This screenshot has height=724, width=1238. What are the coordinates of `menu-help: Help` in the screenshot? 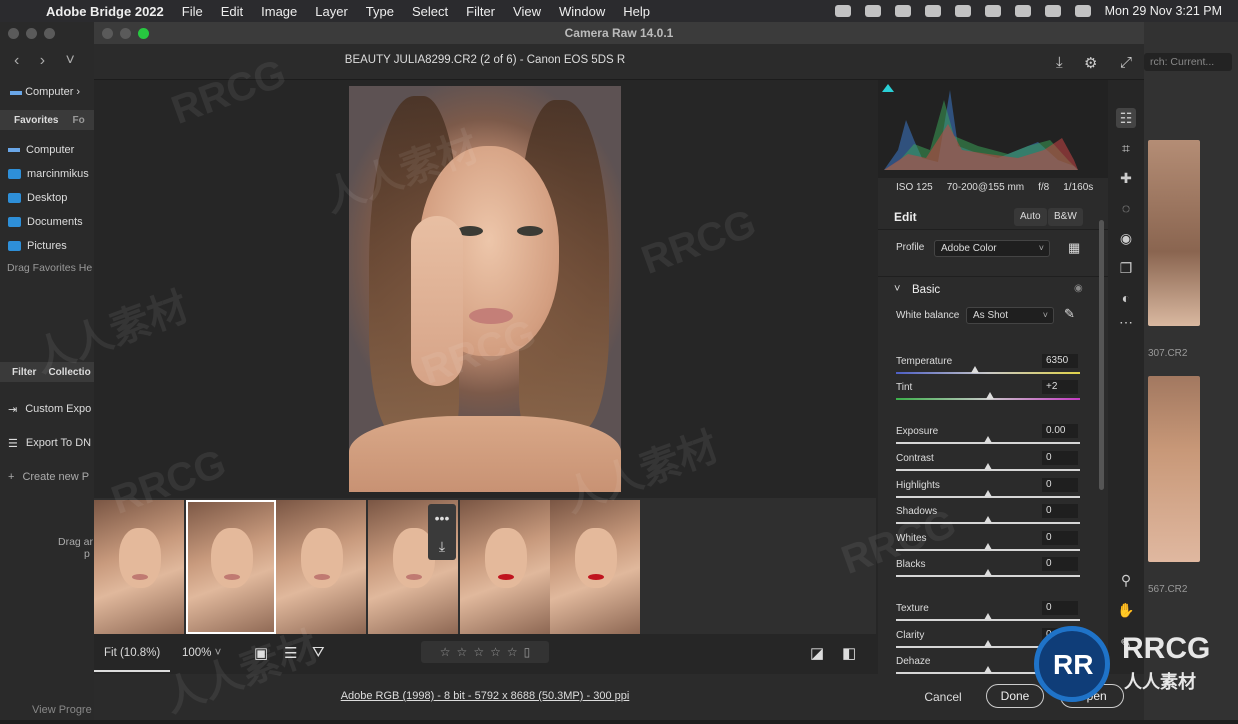 It's located at (636, 11).